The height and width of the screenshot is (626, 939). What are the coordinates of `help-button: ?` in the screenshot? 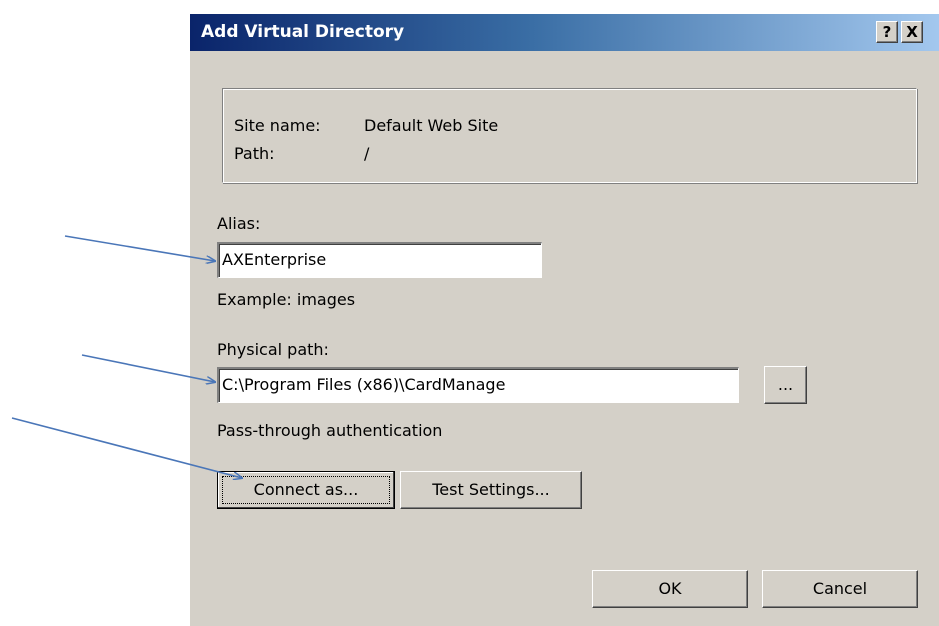 It's located at (887, 32).